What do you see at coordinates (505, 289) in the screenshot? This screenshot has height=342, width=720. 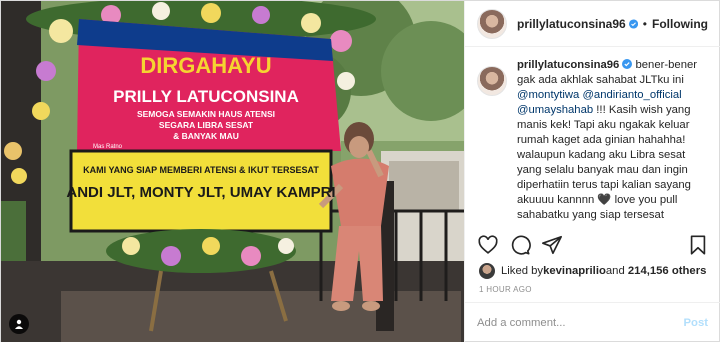 I see `post-timestamp: 1 HOUR AGO` at bounding box center [505, 289].